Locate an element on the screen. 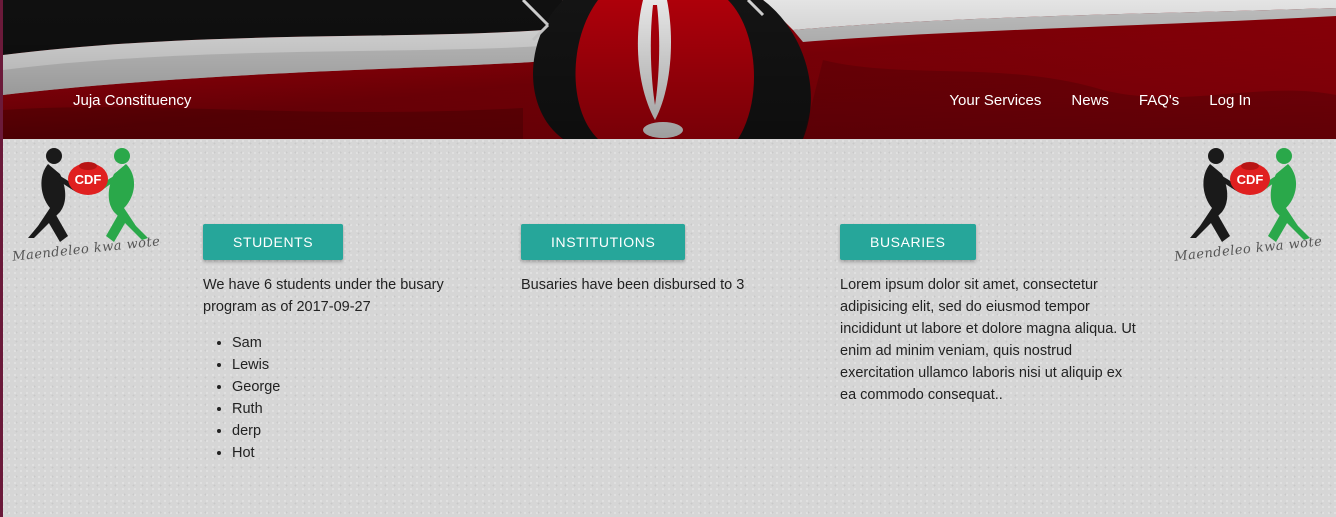  busaries-button: BUSARIES is located at coordinates (908, 242).